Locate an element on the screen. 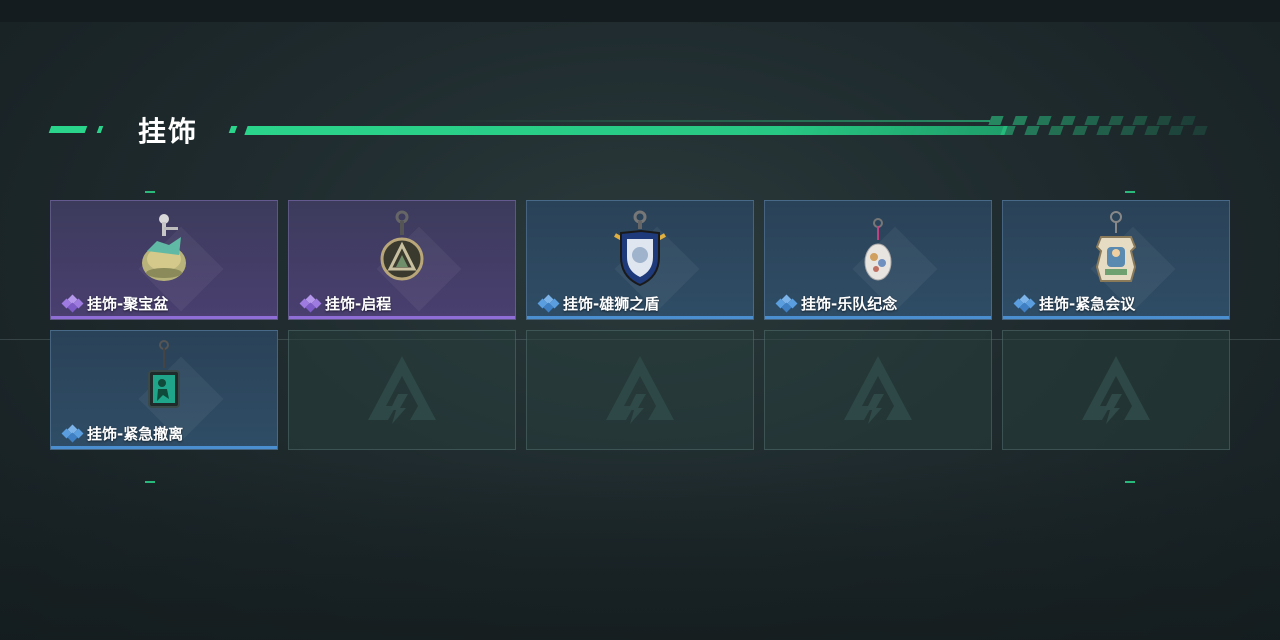  charm-name: 挂饰-雄狮之盾 is located at coordinates (611, 303).